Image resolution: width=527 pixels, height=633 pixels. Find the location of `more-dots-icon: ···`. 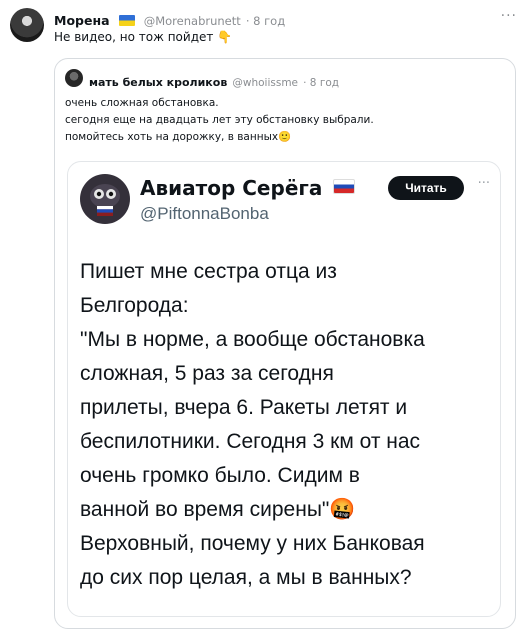

more-dots-icon: ··· is located at coordinates (509, 16).